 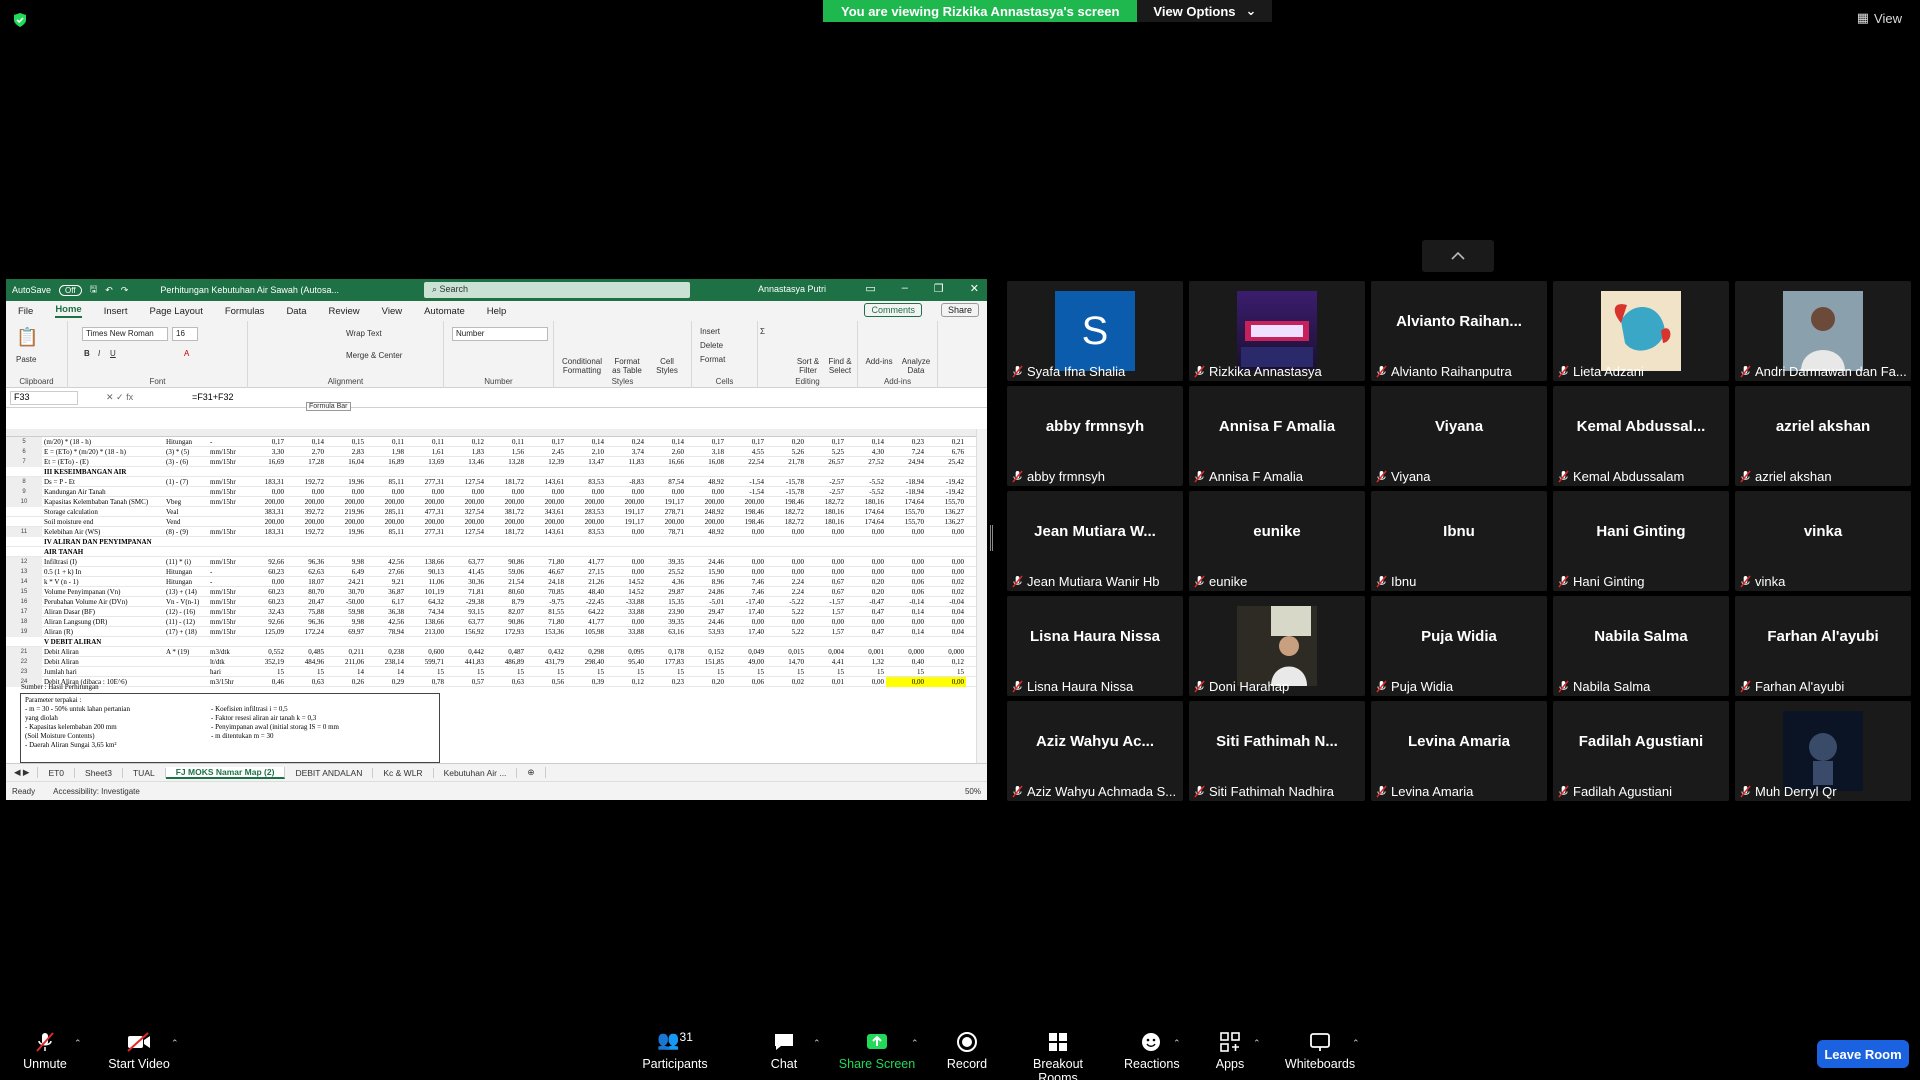 What do you see at coordinates (506, 452) in the screenshot?
I see `value-cell: 1,56` at bounding box center [506, 452].